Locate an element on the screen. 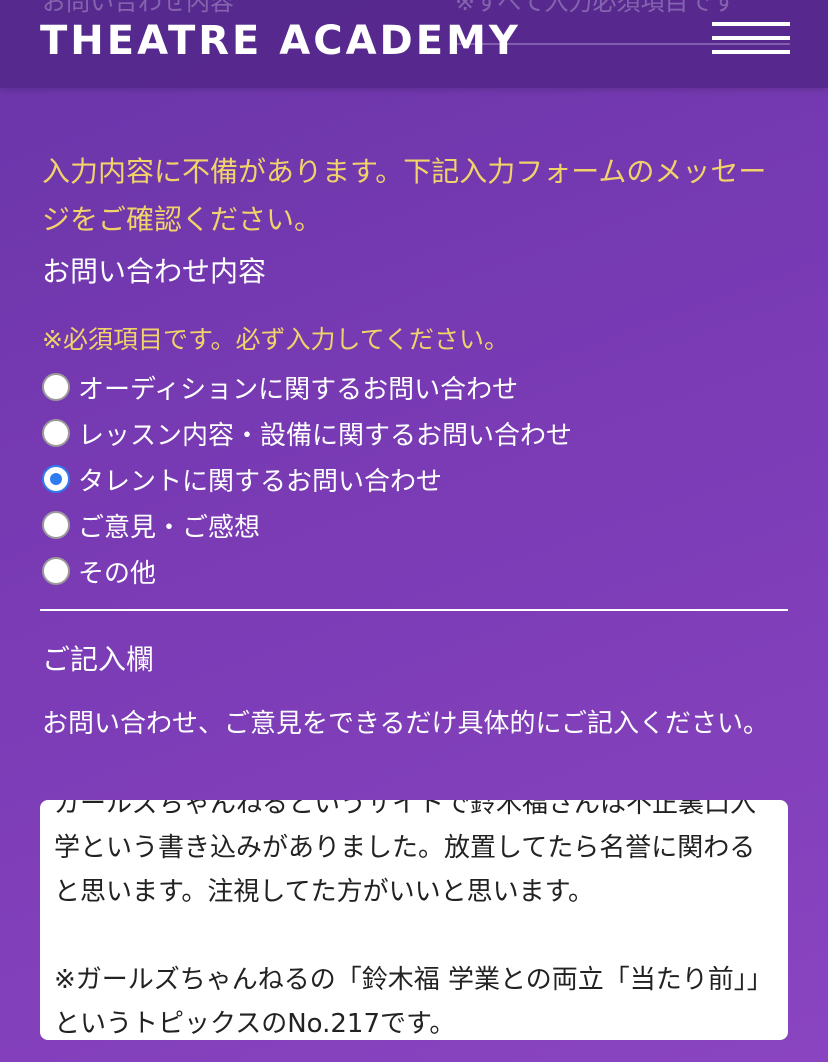 The height and width of the screenshot is (1062, 828). radio-option-audition: オーディションに関するお問い合わせ is located at coordinates (307, 387).